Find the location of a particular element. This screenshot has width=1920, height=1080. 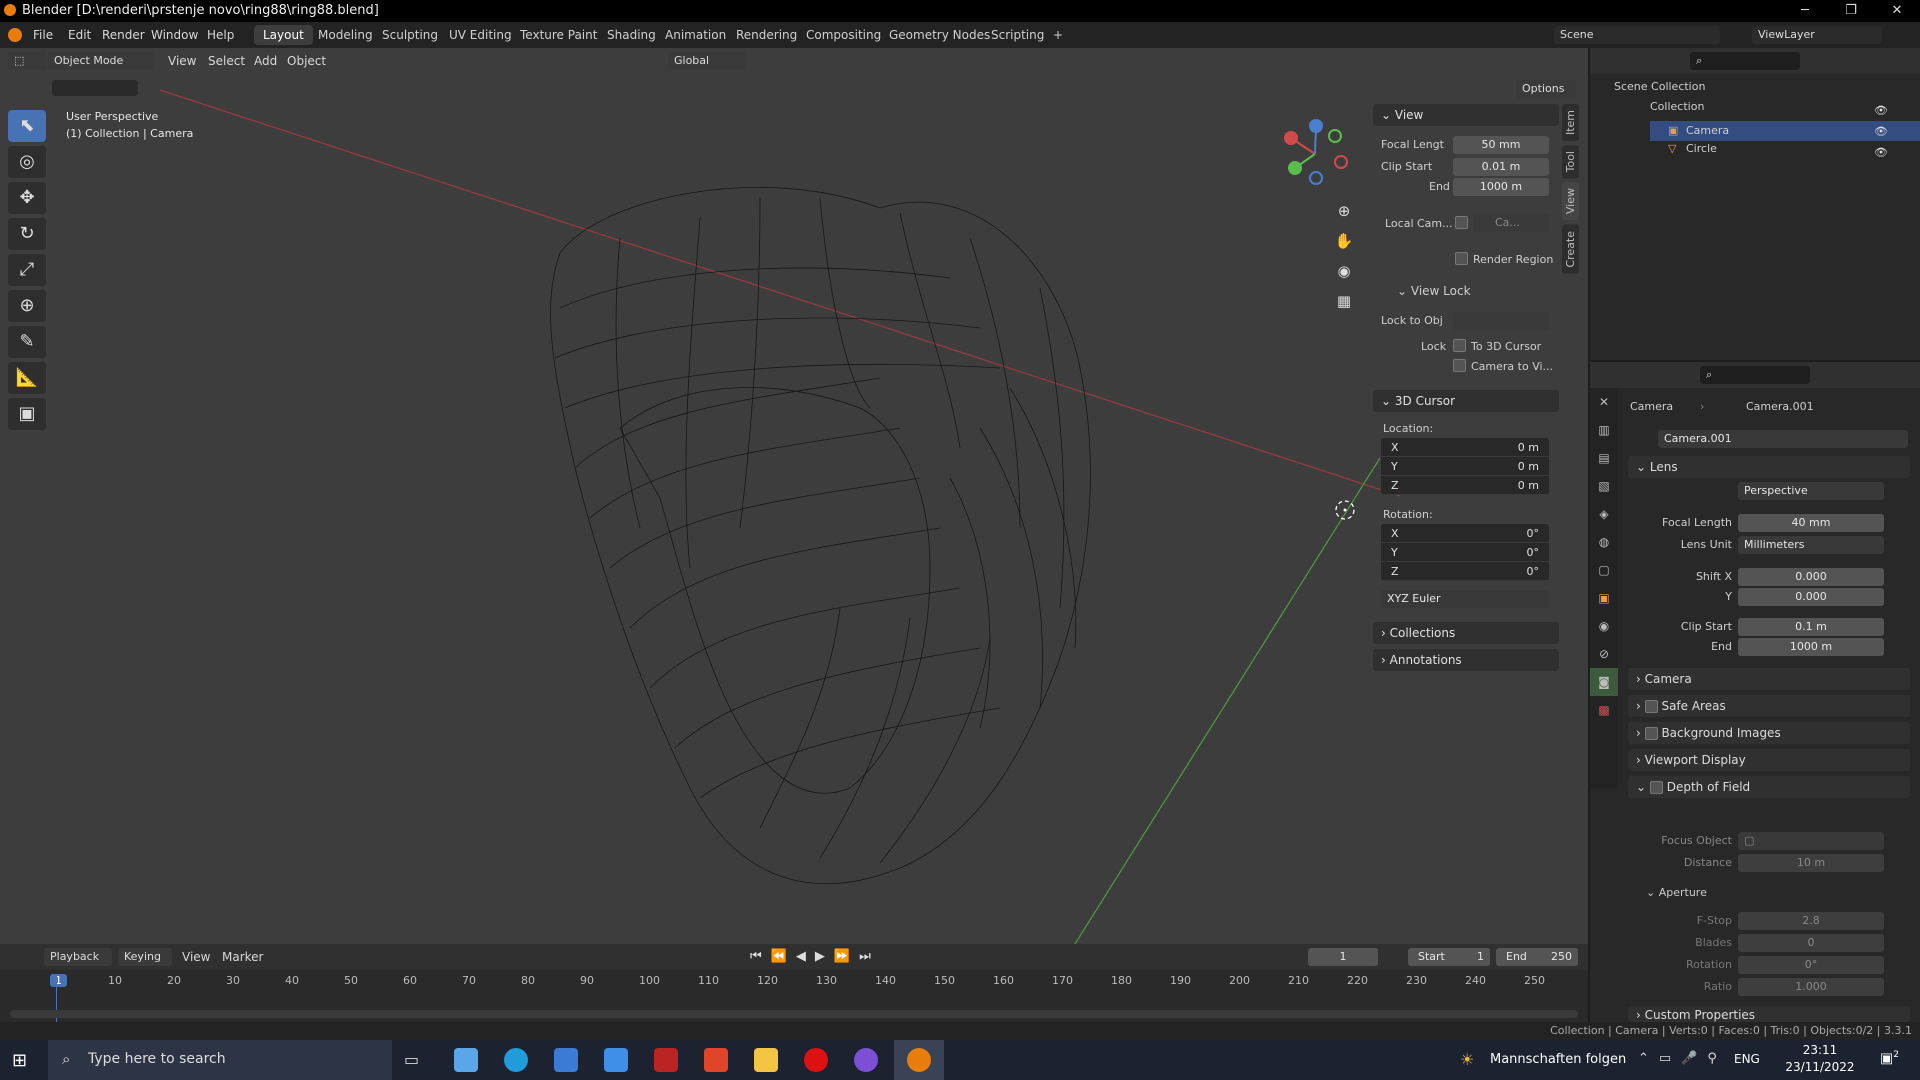

tab-texture-paint: Texture Paint is located at coordinates (558, 35).